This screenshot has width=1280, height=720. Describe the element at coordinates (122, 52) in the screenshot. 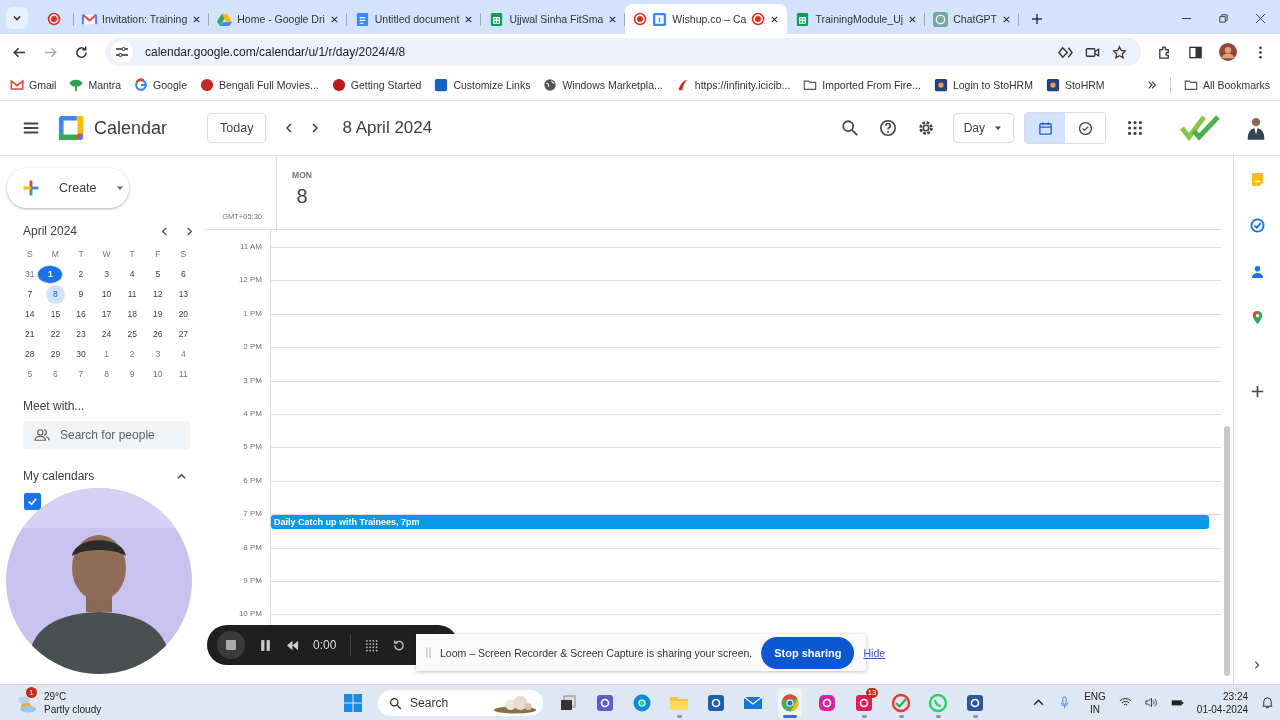

I see `site-settings-icon` at that location.